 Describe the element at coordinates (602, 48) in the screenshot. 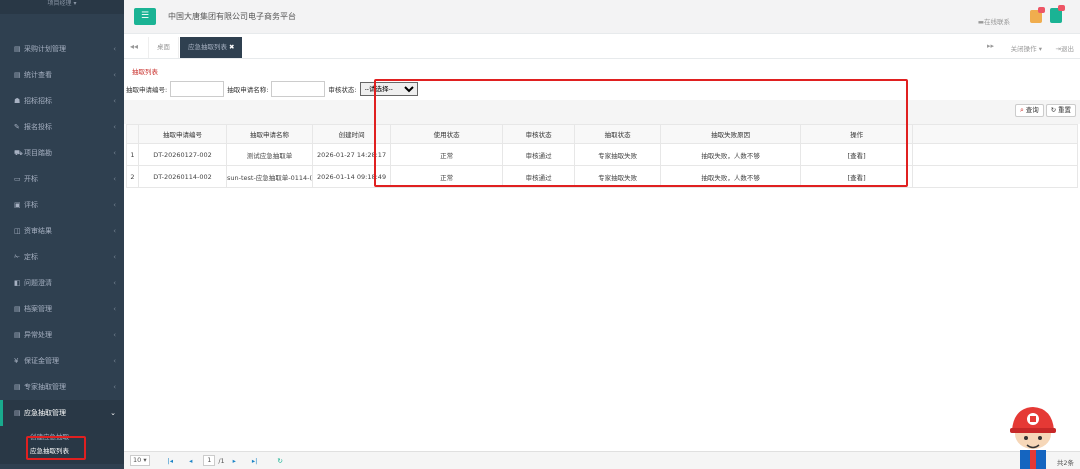

I see `tab-bar: ◂◂ 桌面 应急抽取列表 ✖ ▸▸ 关闭操作 ▾ ⇥退出` at that location.